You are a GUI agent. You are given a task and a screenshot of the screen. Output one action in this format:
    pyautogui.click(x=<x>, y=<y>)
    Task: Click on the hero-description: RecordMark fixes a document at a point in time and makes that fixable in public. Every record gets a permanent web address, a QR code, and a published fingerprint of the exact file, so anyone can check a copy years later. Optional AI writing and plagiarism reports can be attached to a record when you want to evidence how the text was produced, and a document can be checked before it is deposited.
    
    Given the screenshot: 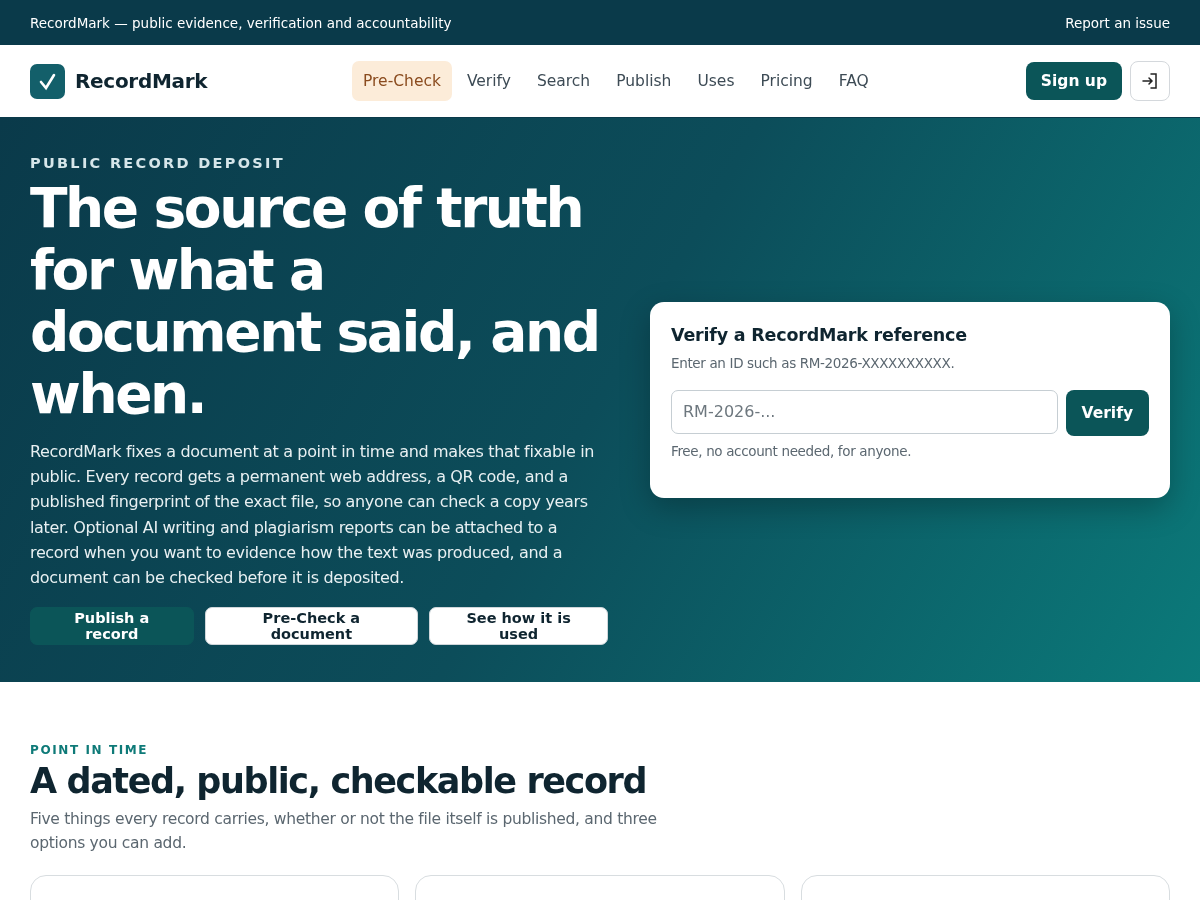 What is the action you would take?
    pyautogui.click(x=313, y=515)
    